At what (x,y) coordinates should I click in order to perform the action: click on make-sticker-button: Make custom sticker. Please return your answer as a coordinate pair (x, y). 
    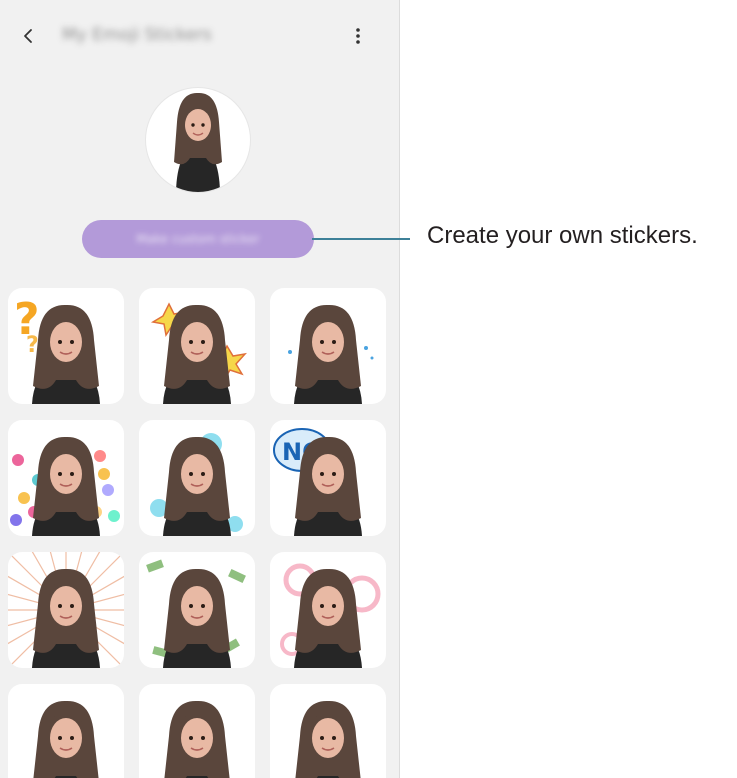
    Looking at the image, I should click on (198, 239).